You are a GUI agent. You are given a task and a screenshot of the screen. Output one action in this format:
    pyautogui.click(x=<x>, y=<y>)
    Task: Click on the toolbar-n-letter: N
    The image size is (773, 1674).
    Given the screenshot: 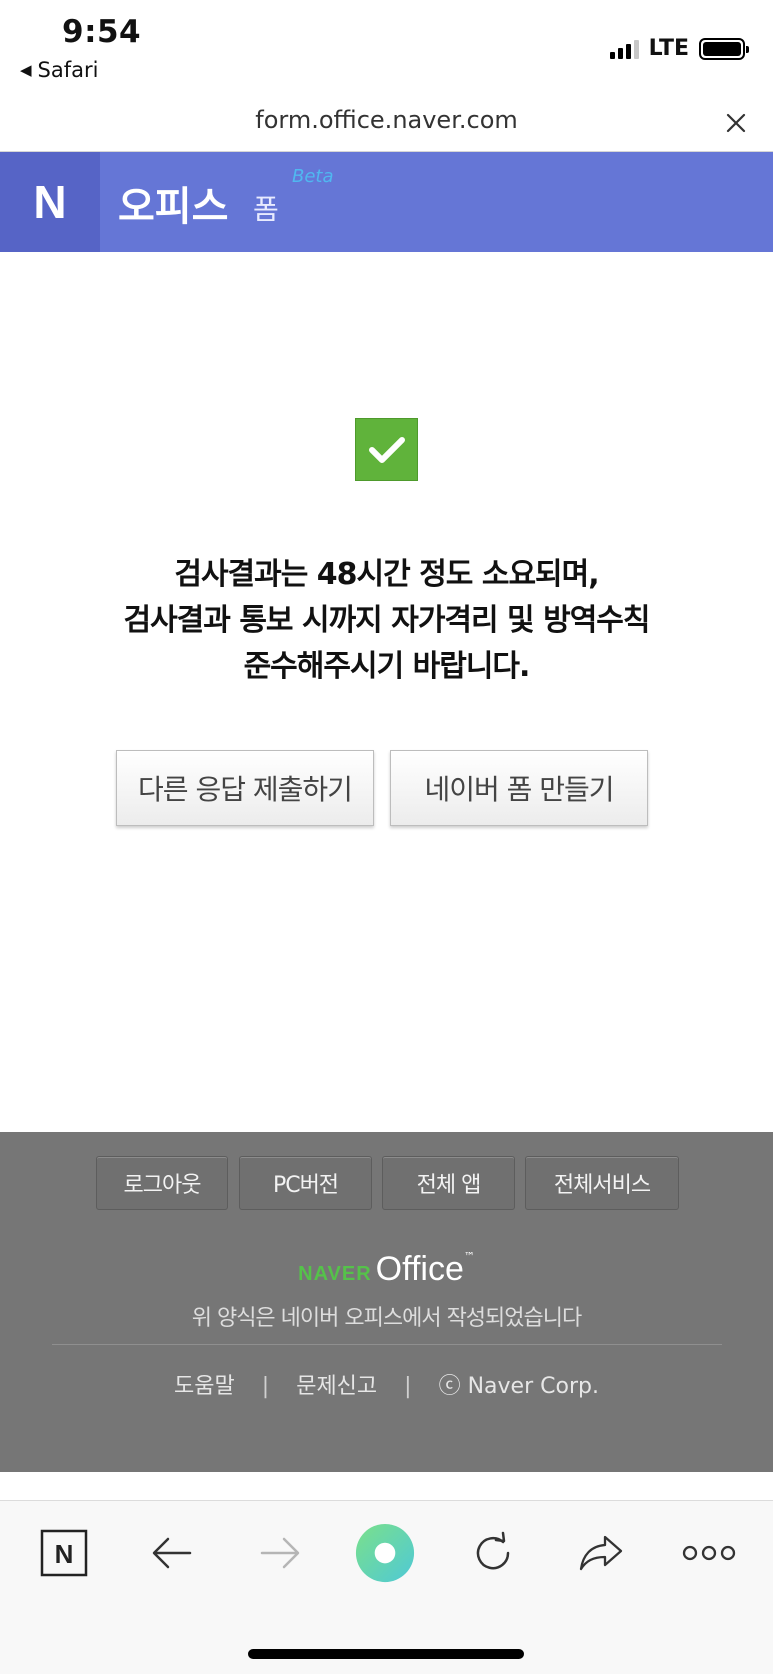 What is the action you would take?
    pyautogui.click(x=64, y=1554)
    